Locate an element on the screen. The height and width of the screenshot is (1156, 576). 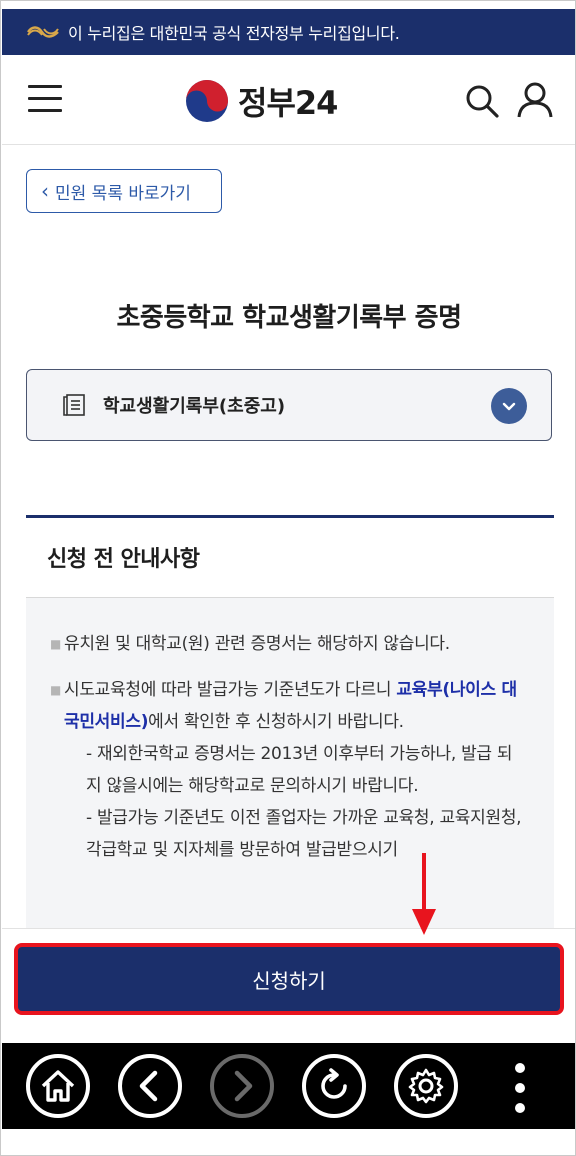
gov-banner-text: 이 누리집은 대한민국 공식 전자정부 누리집입니다. is located at coordinates (234, 33).